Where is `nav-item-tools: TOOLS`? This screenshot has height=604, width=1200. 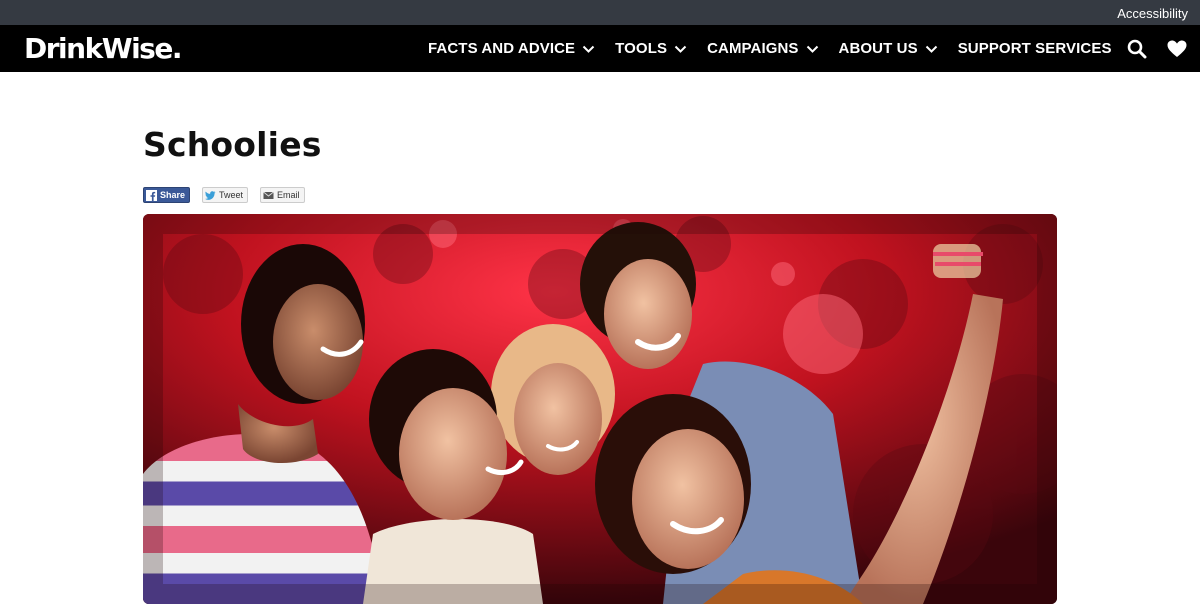
nav-item-tools: TOOLS is located at coordinates (651, 48).